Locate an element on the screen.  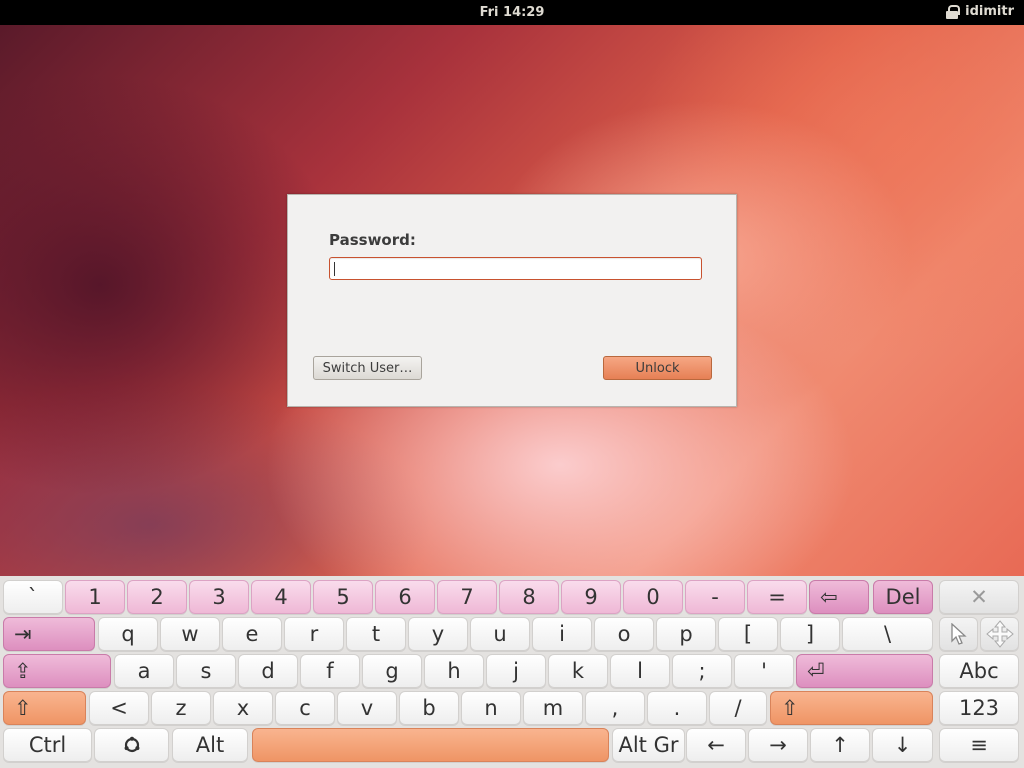
key-space is located at coordinates (430, 745).